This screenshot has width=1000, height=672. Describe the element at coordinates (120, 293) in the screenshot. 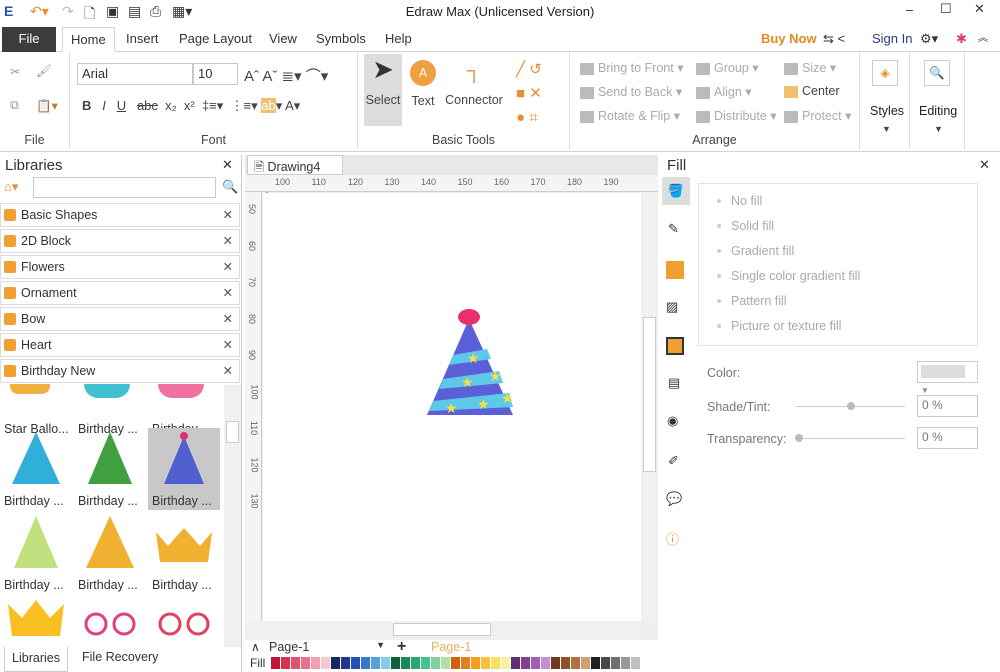

I see `library-category: Ornament ✕` at that location.